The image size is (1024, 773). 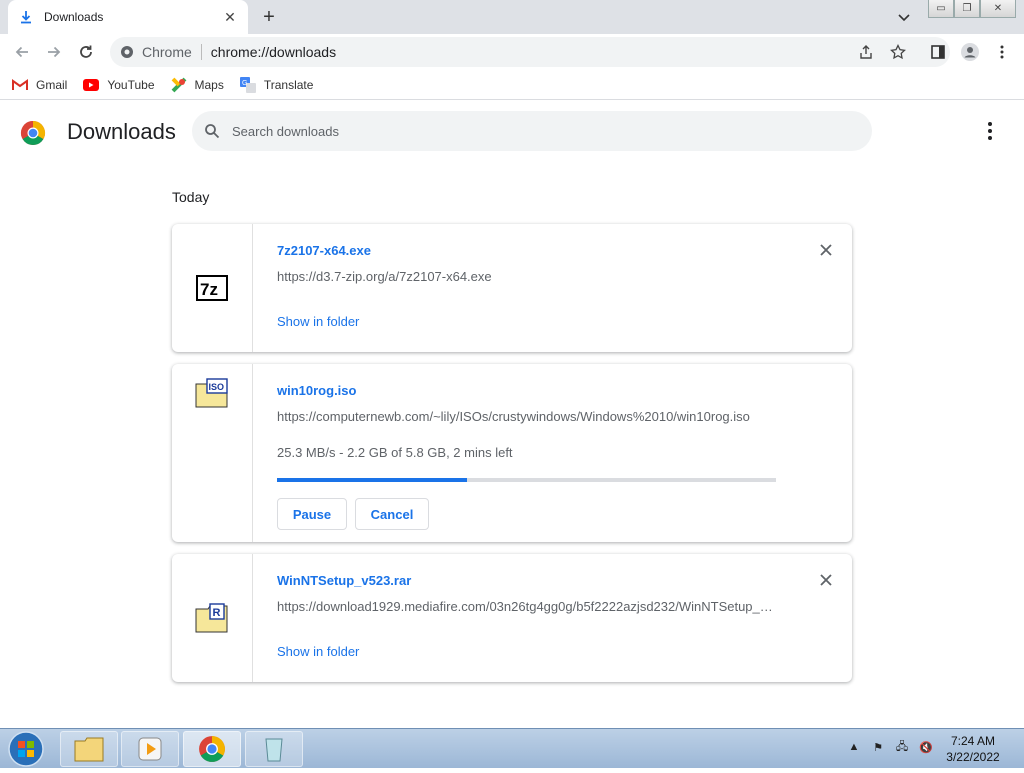 I want to click on toolbar: Chrome chrome://downloads, so click(x=512, y=52).